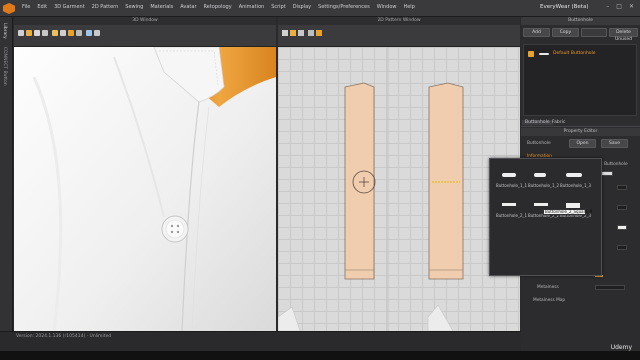 This screenshot has width=640, height=360. Describe the element at coordinates (26, 7) in the screenshot. I see `menu-file: File` at that location.